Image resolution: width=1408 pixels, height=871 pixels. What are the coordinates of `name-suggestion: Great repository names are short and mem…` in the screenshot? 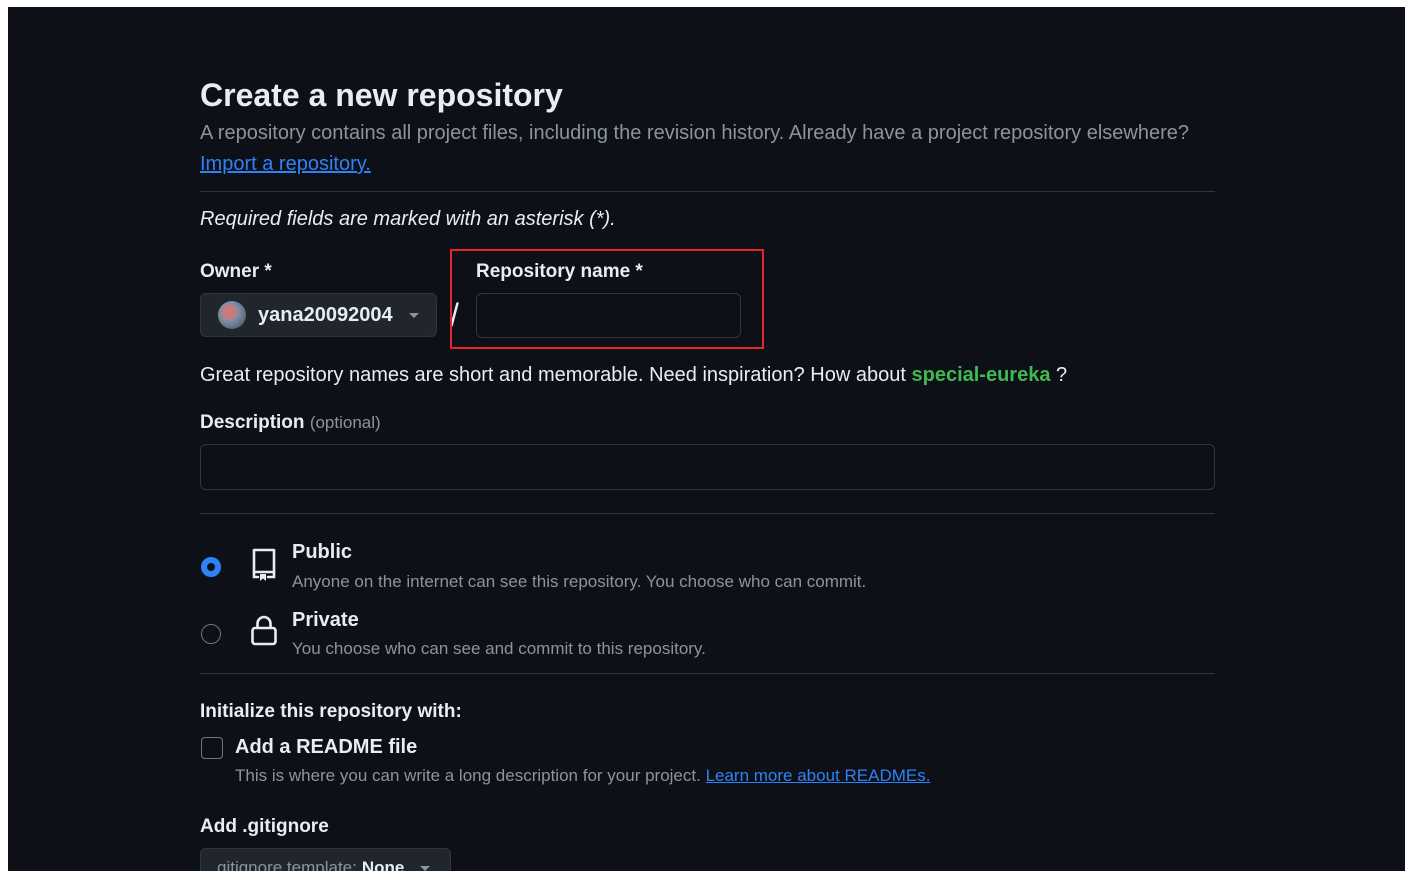 It's located at (633, 375).